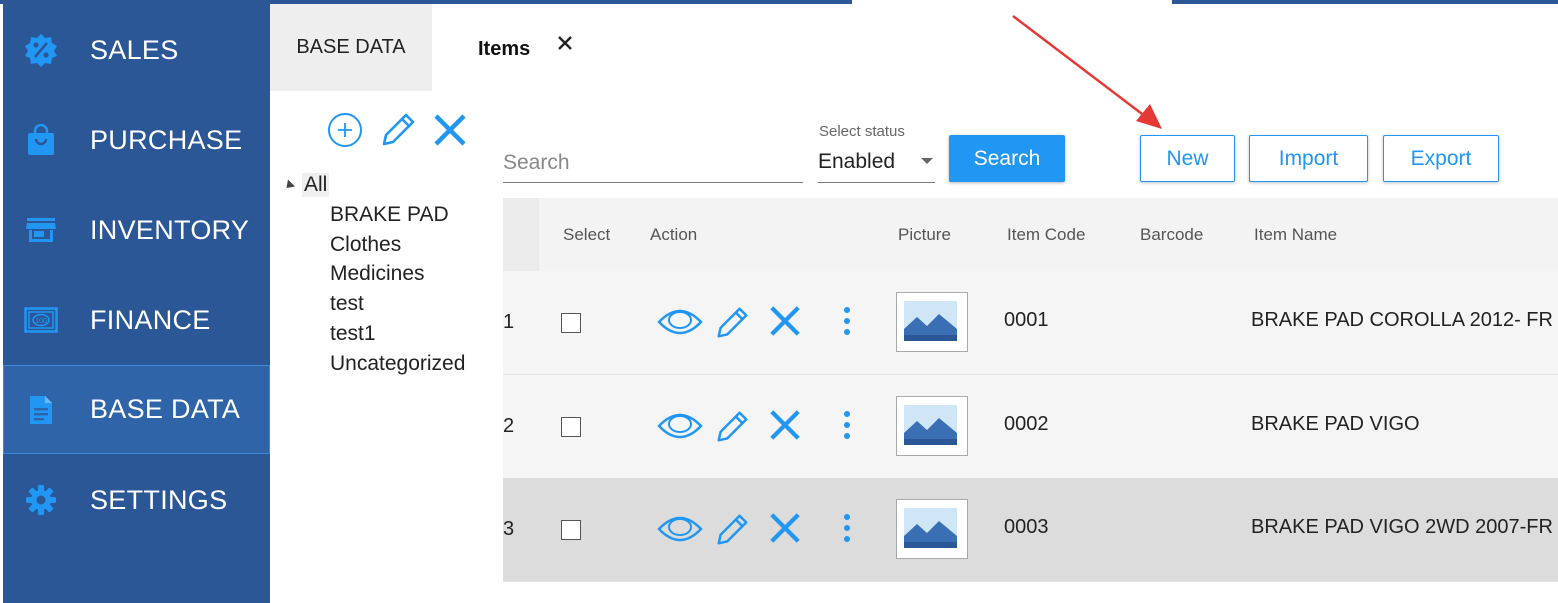 The image size is (1558, 603). I want to click on tab-label: Items, so click(504, 49).